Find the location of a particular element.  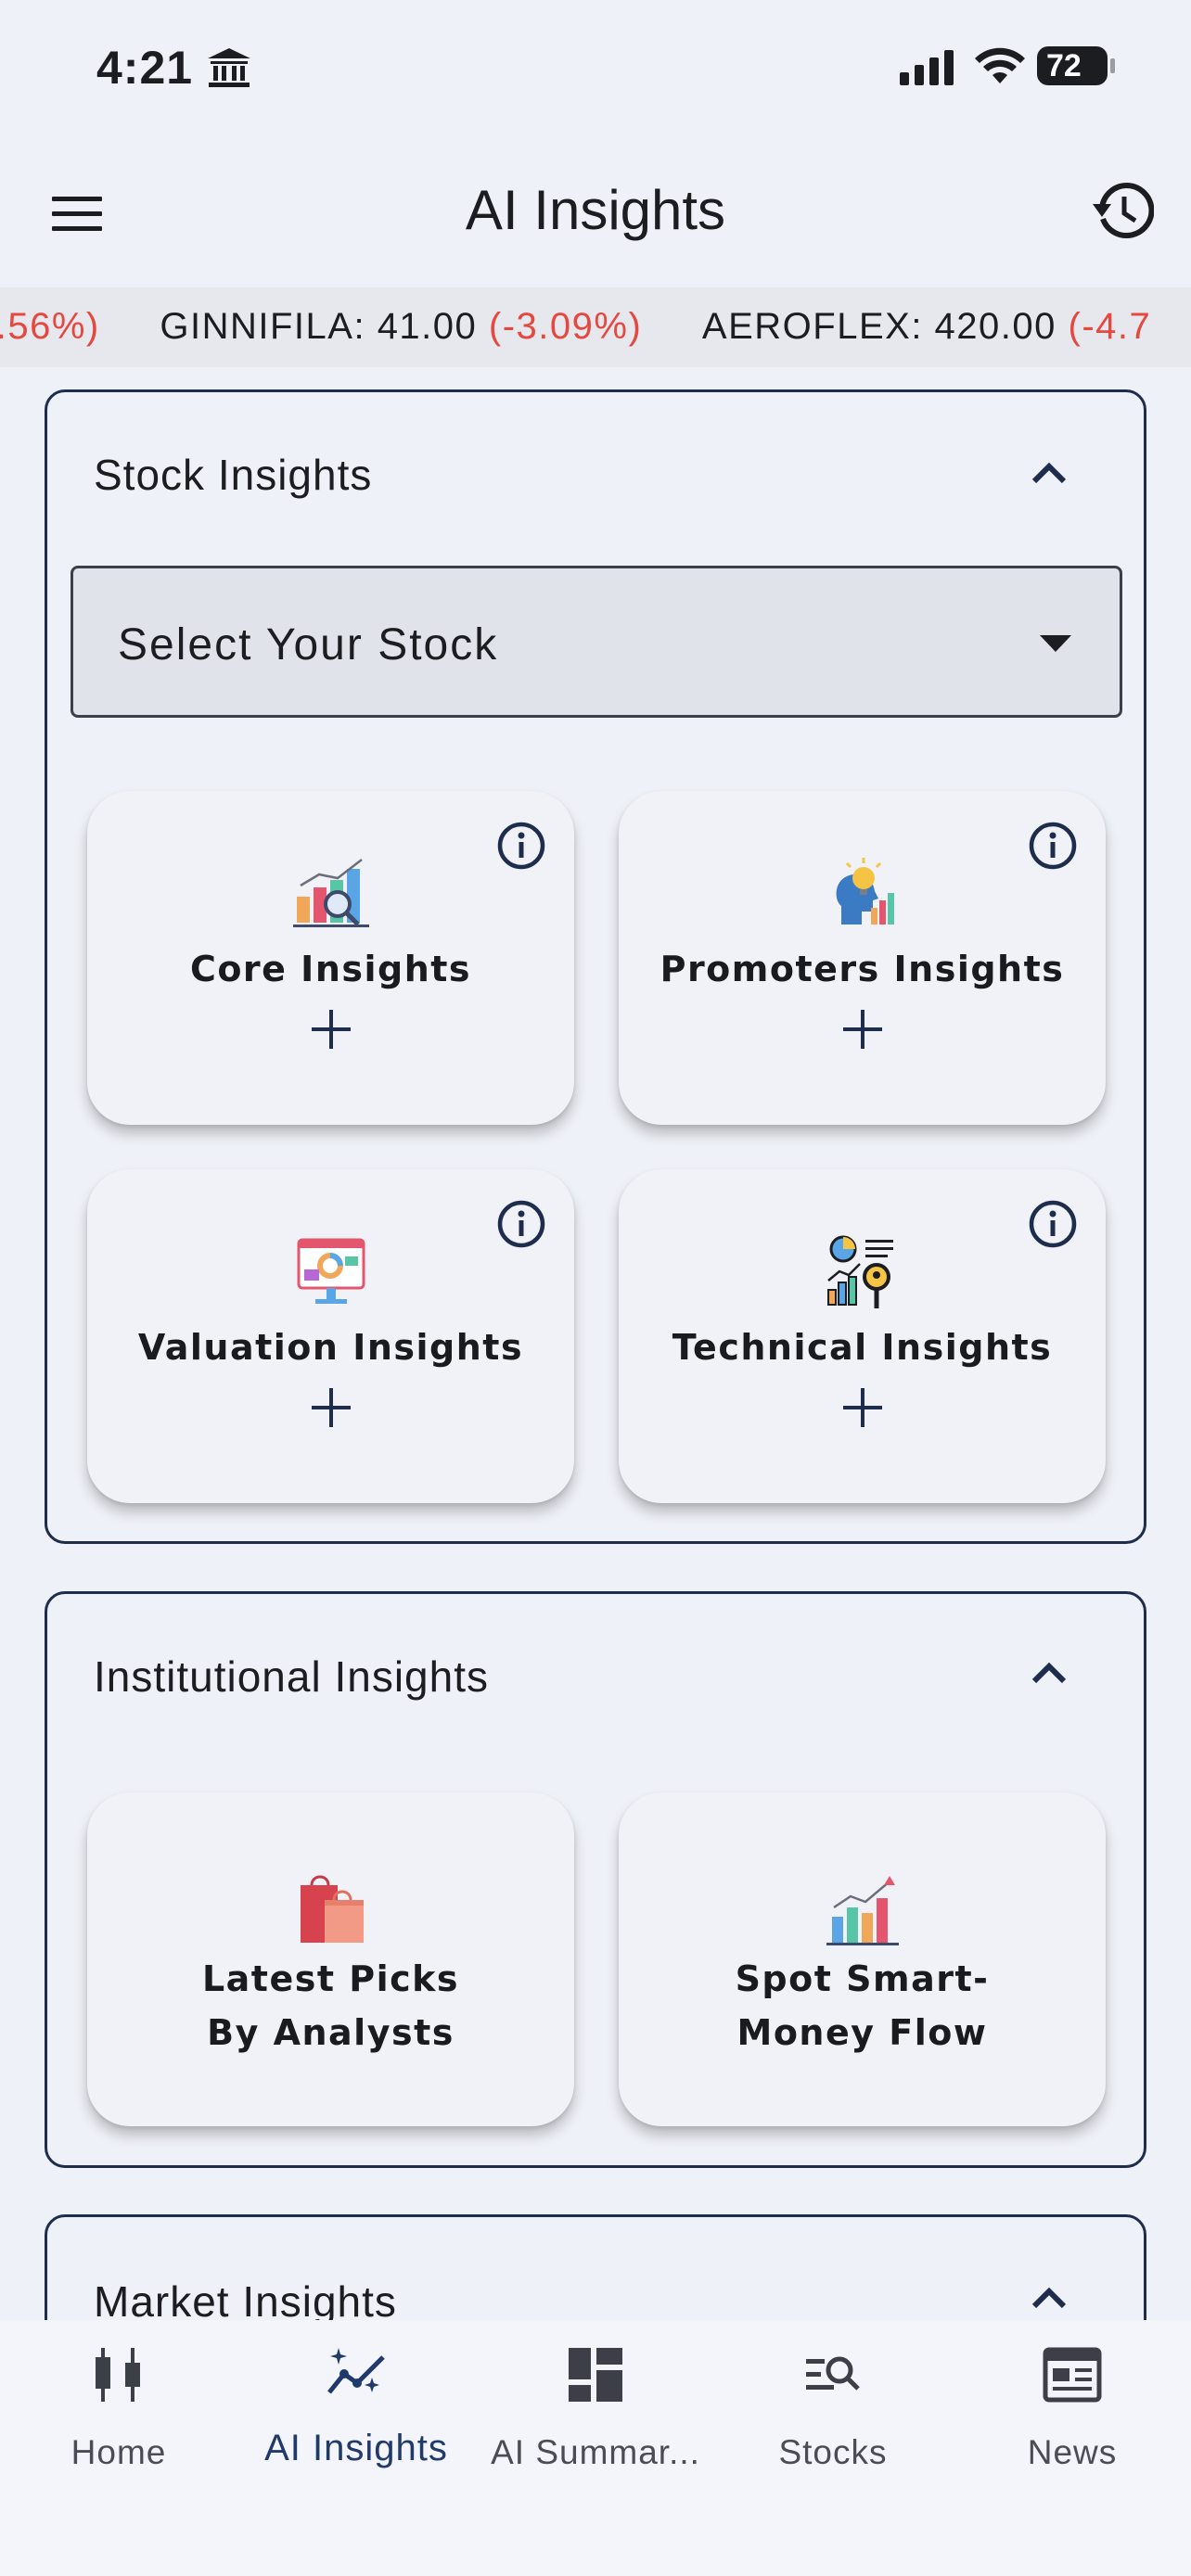

app-header: AI Insights is located at coordinates (595, 213).